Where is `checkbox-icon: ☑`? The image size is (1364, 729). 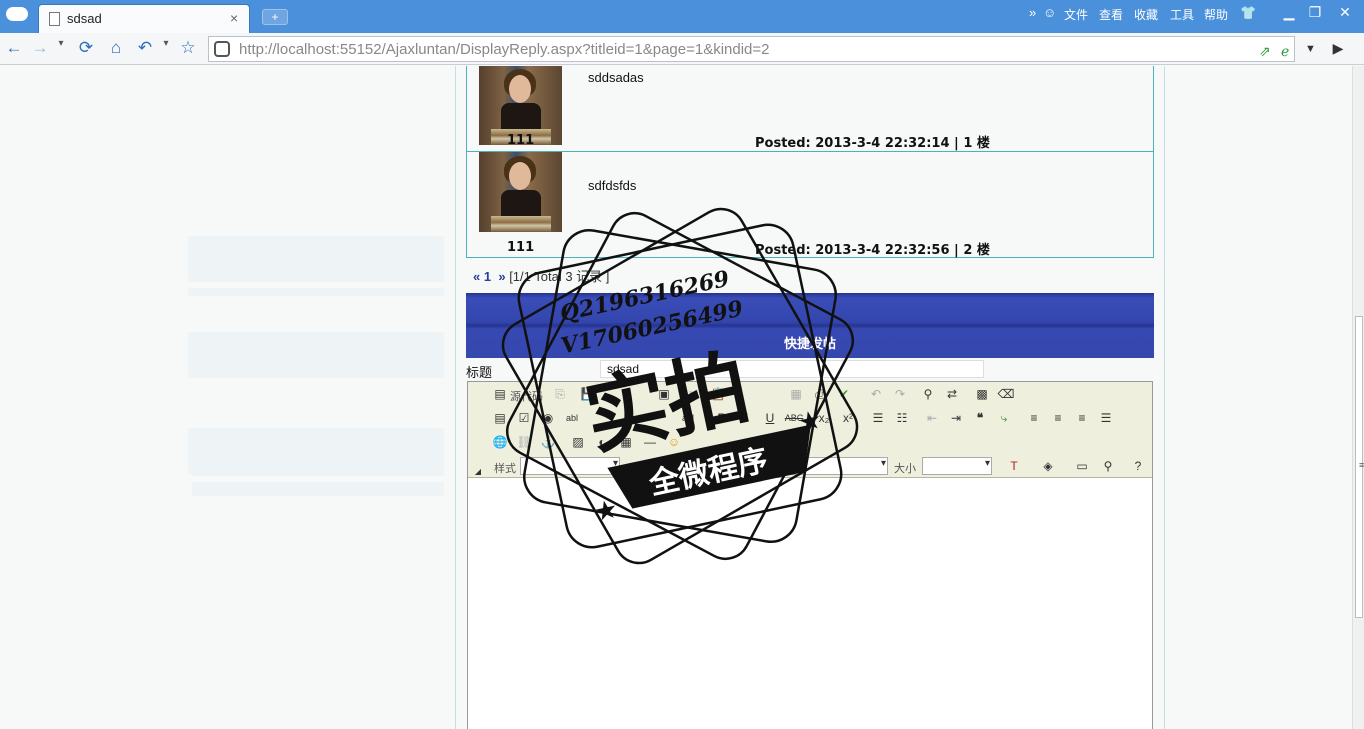 checkbox-icon: ☑ is located at coordinates (524, 418).